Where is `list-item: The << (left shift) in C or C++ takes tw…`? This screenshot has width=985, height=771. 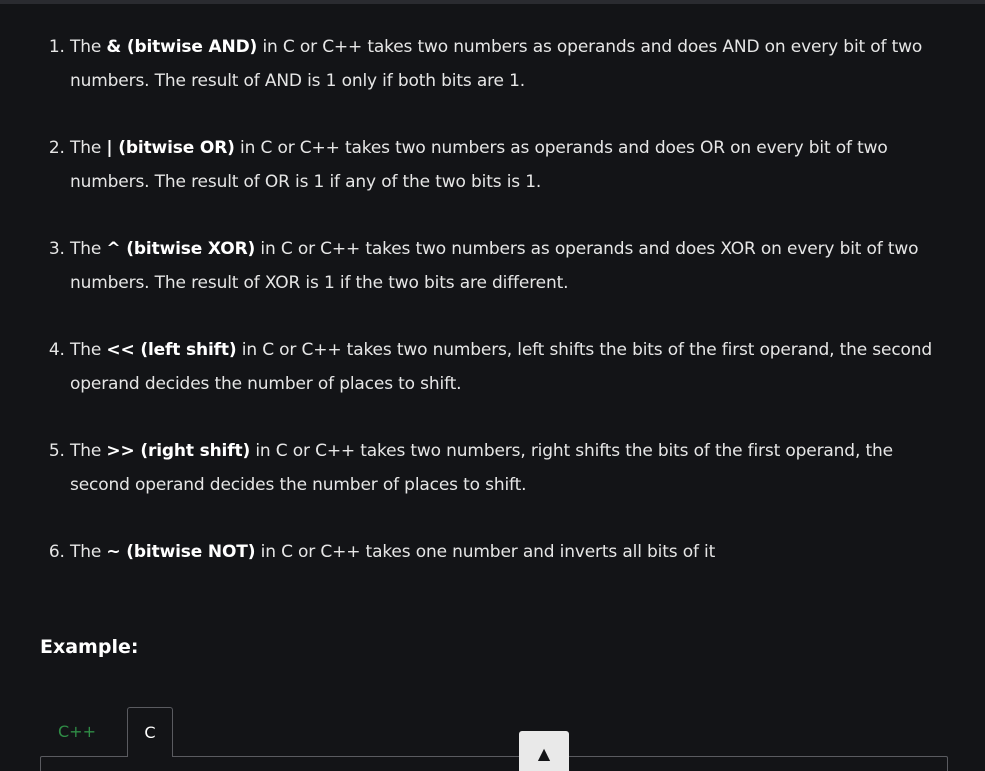
list-item: The << (left shift) in C or C++ takes tw… is located at coordinates (512, 367).